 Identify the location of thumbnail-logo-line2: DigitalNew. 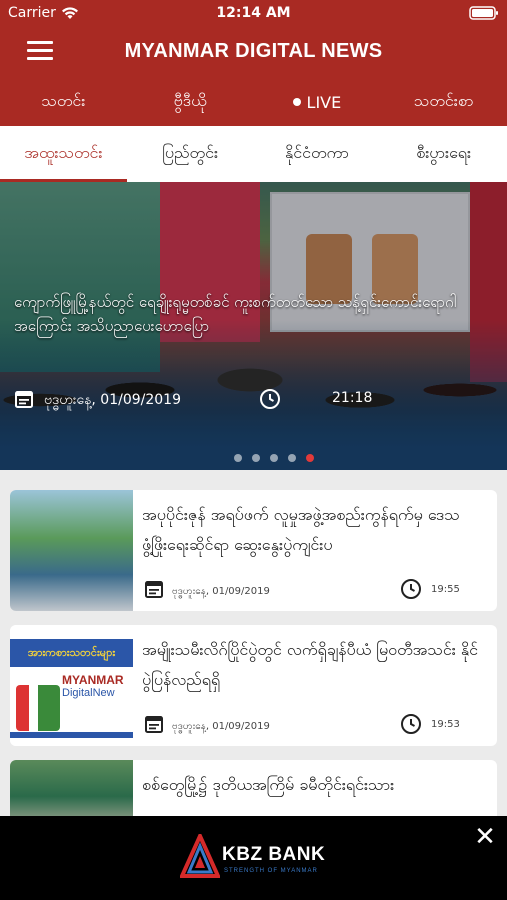
(88, 693).